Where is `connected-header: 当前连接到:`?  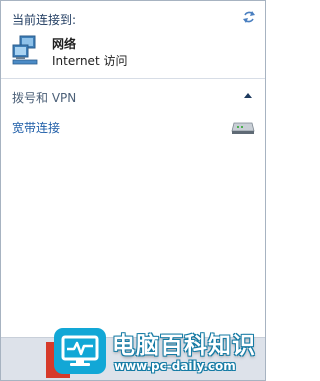
connected-header: 当前连接到: is located at coordinates (44, 20).